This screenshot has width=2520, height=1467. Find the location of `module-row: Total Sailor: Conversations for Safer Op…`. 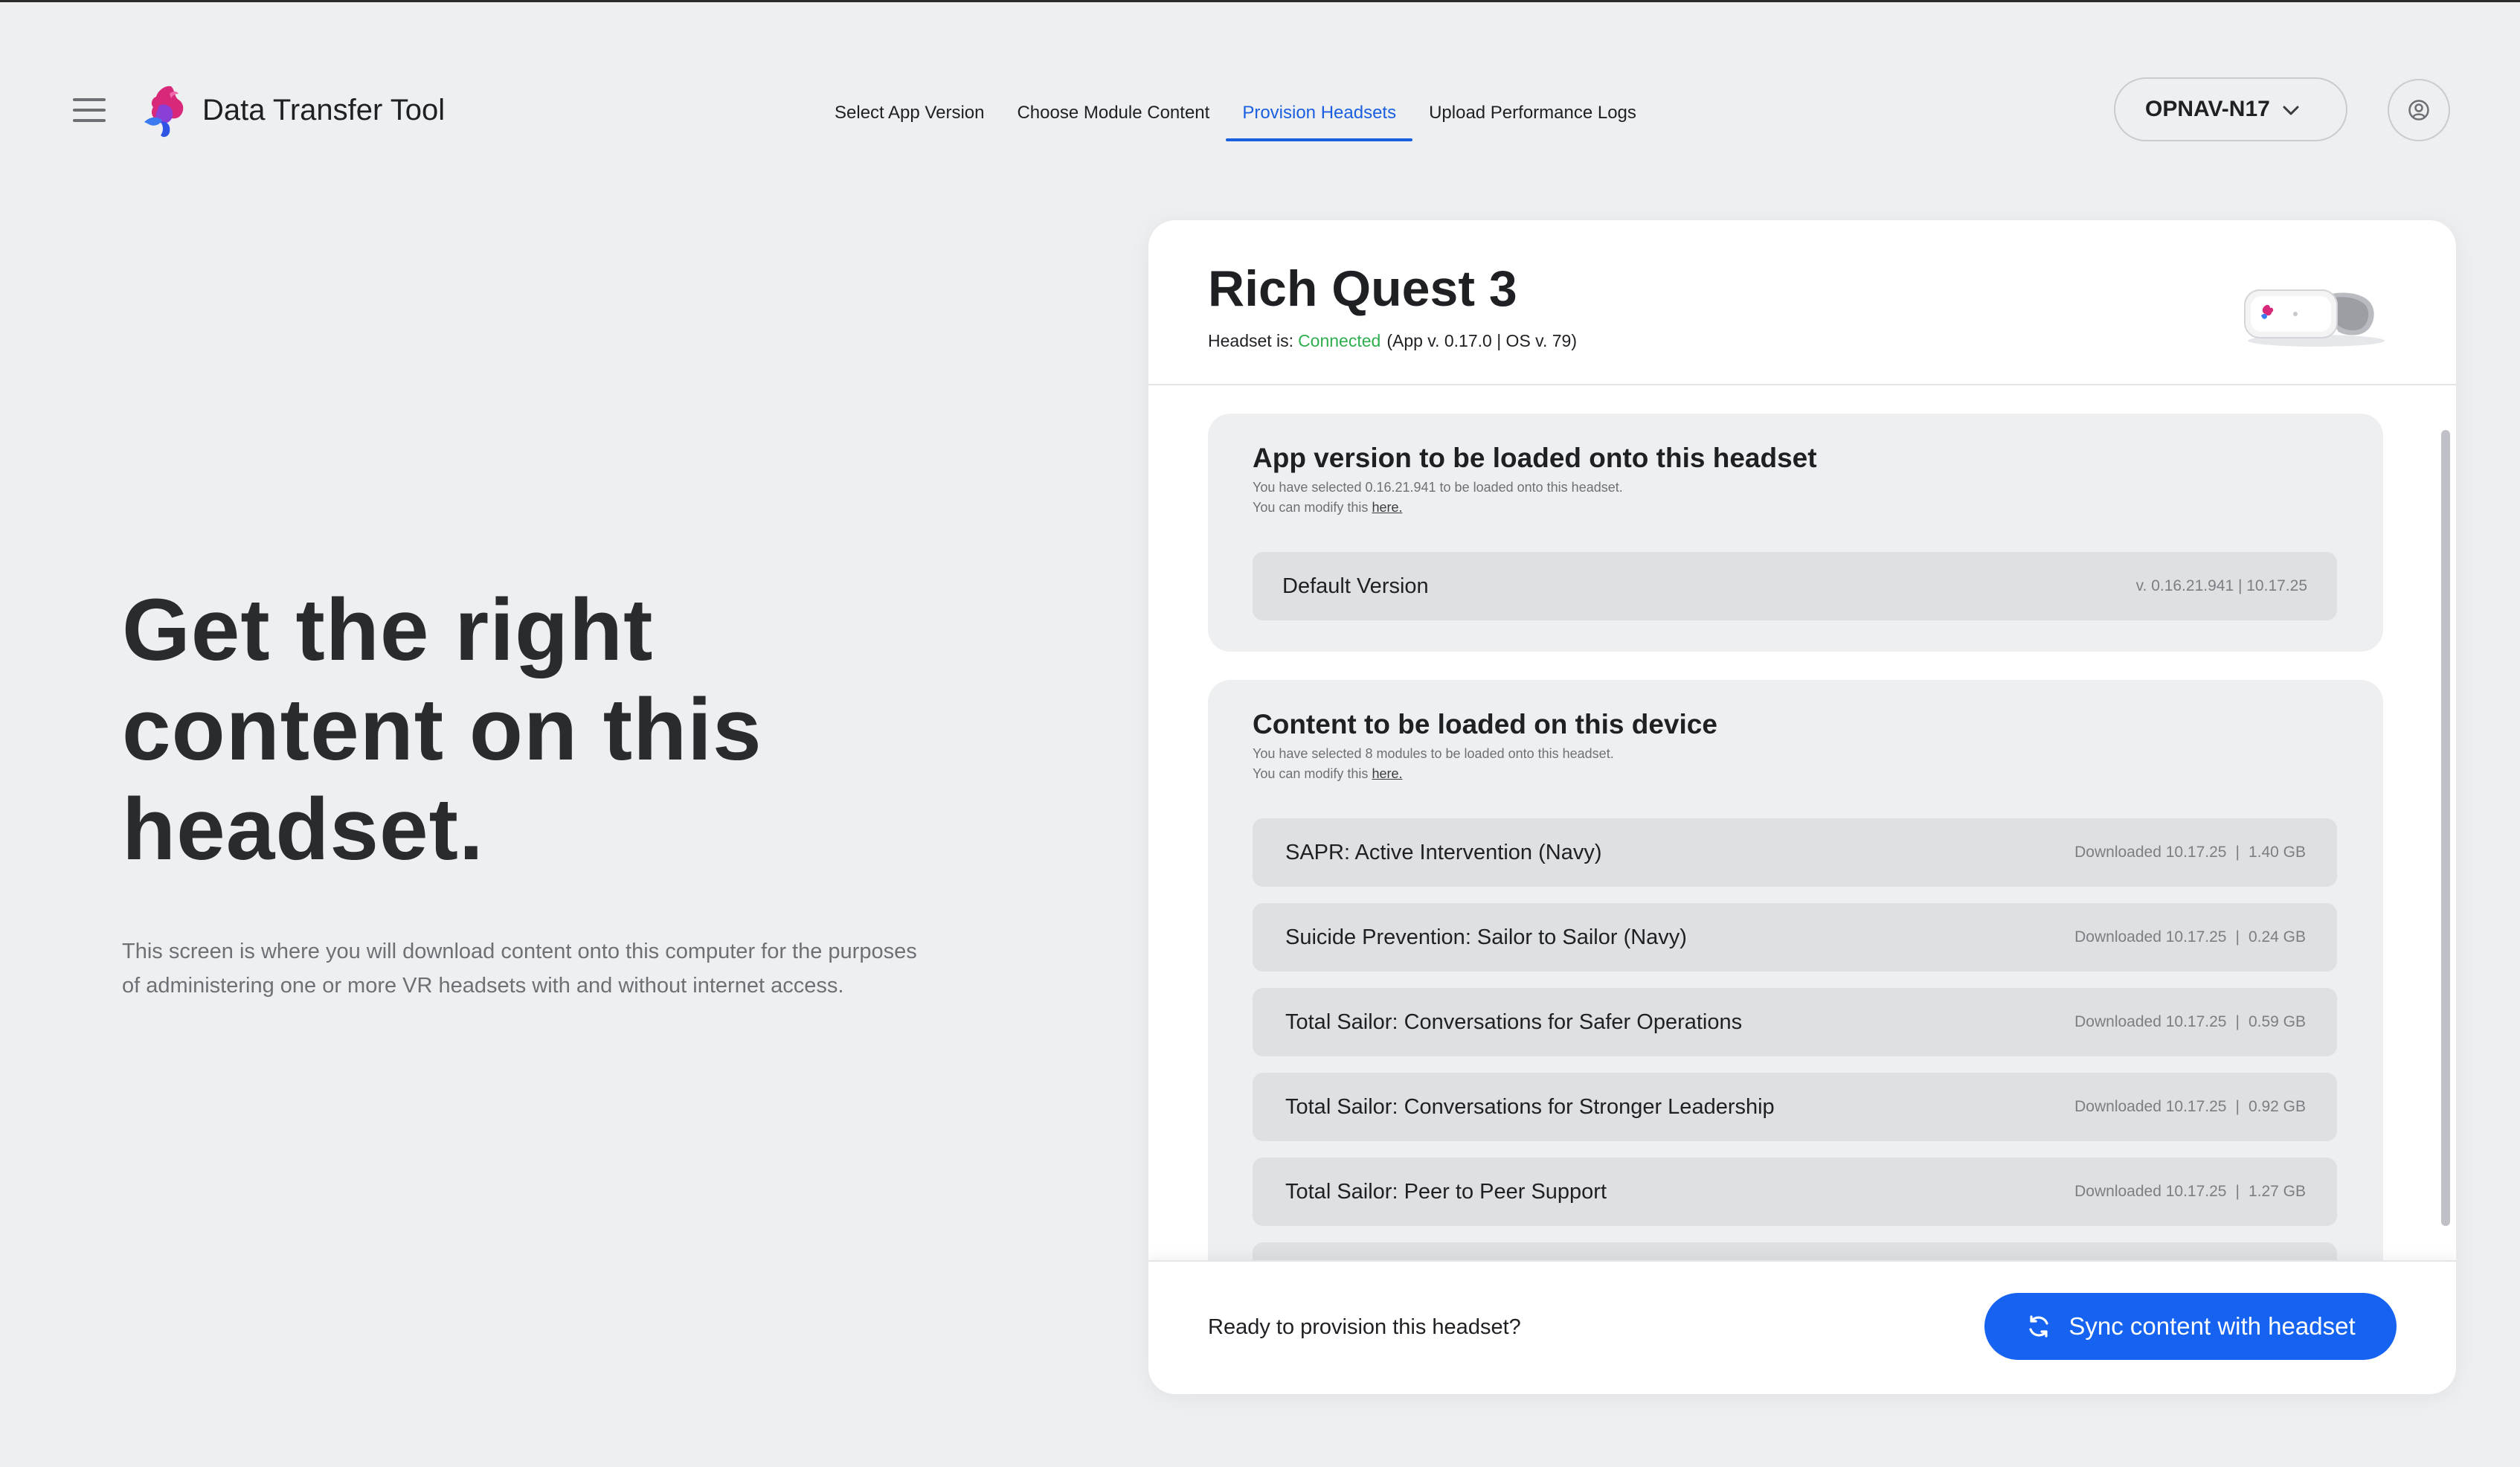

module-row: Total Sailor: Conversations for Safer Op… is located at coordinates (1795, 1022).